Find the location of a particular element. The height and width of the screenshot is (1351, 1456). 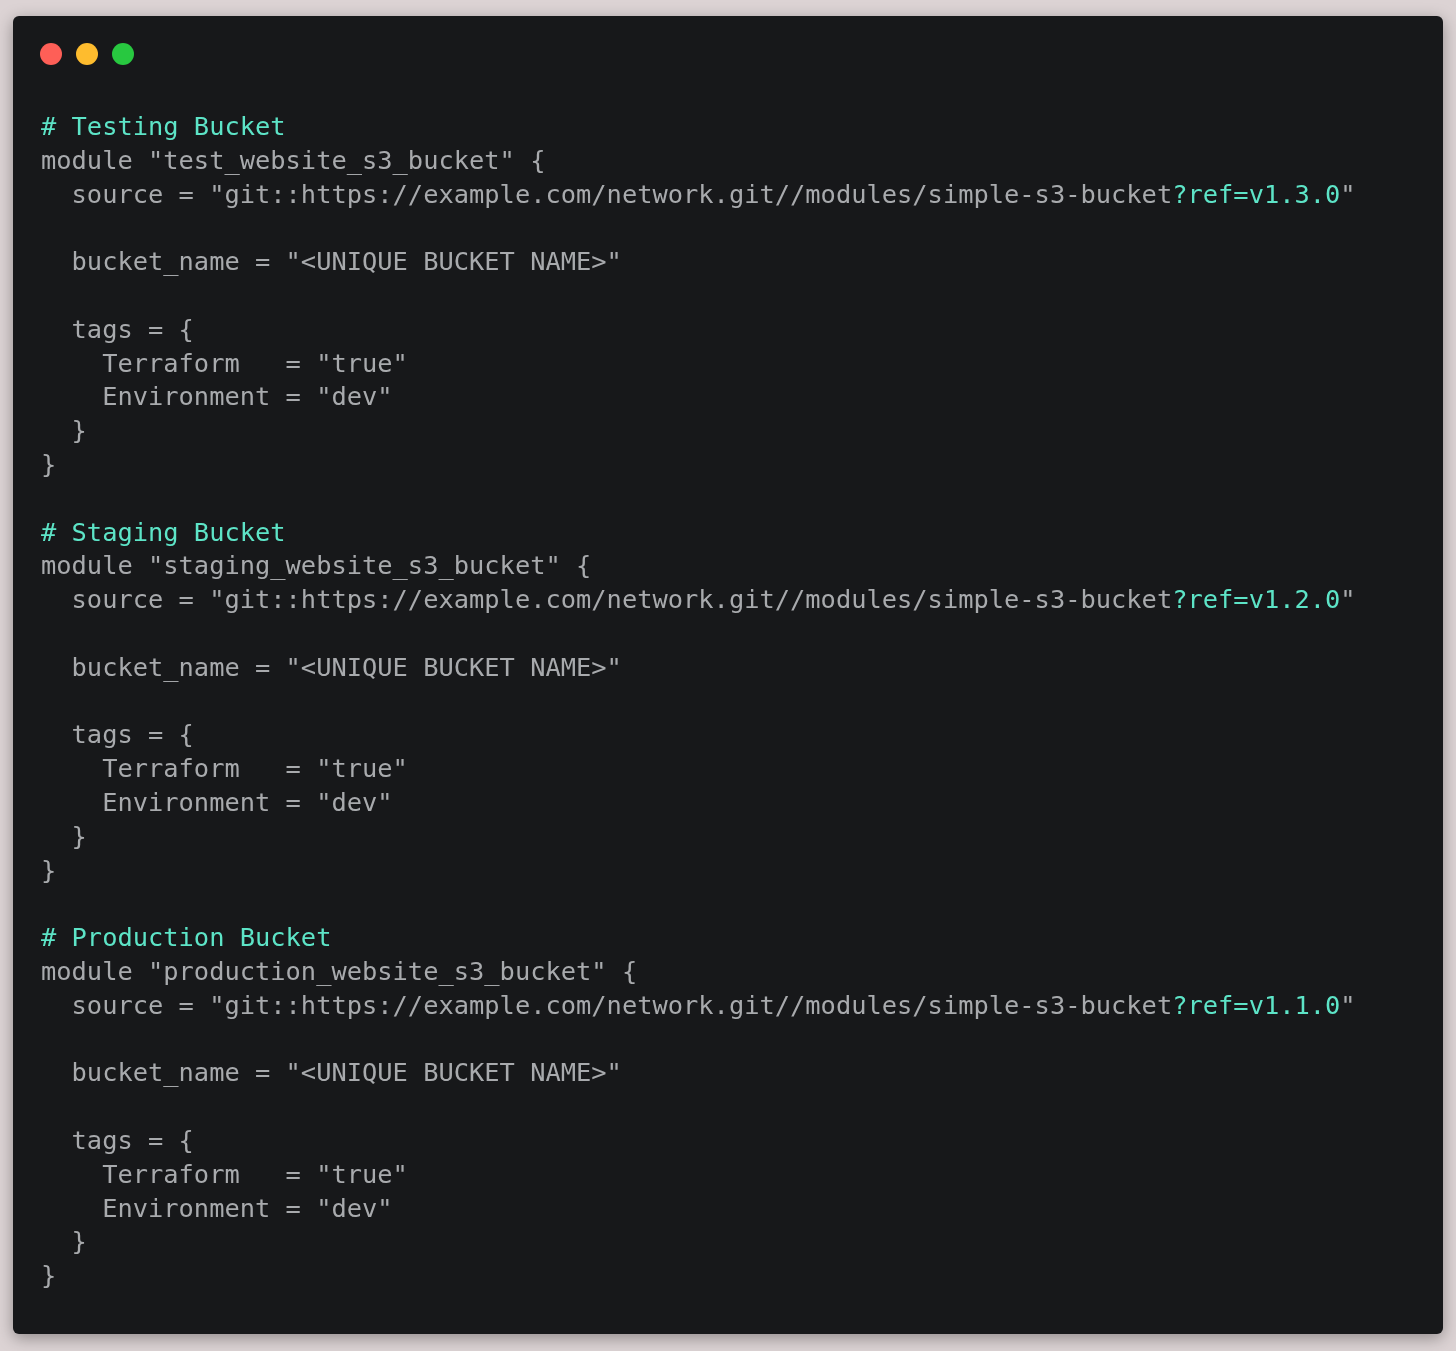

code-comment: # Production Bucket is located at coordinates (186, 937).